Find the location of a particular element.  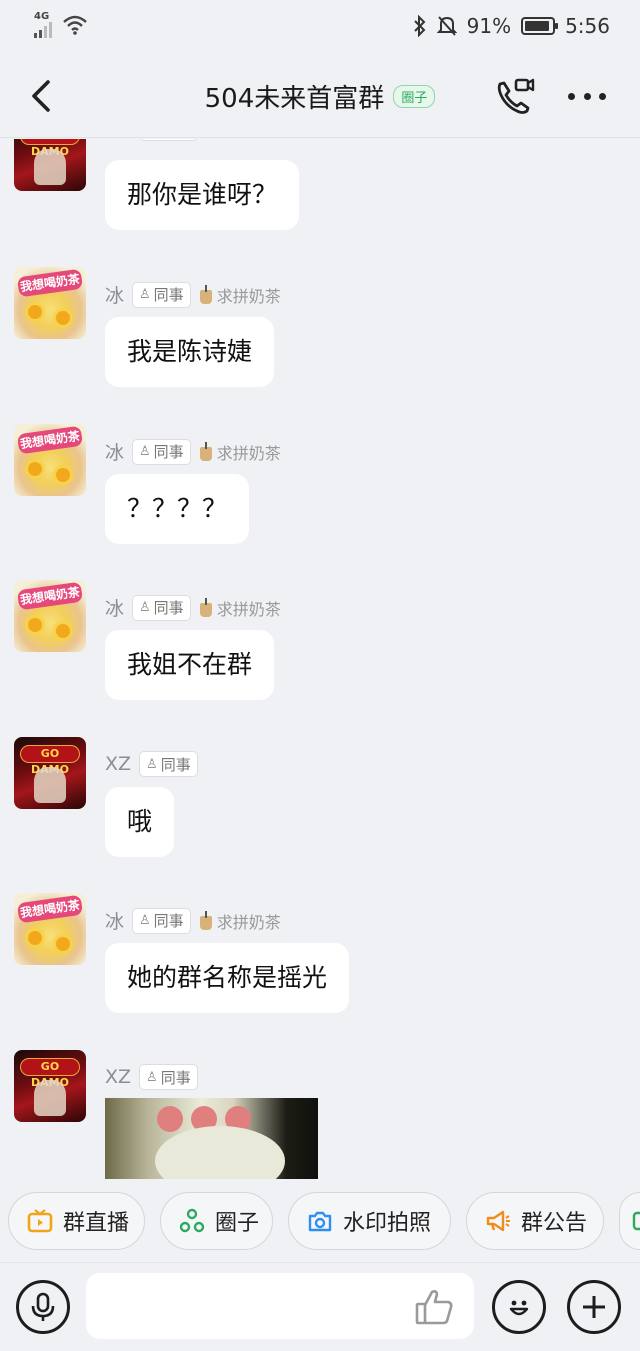

quick-action-label: 圈子 is located at coordinates (237, 1223).